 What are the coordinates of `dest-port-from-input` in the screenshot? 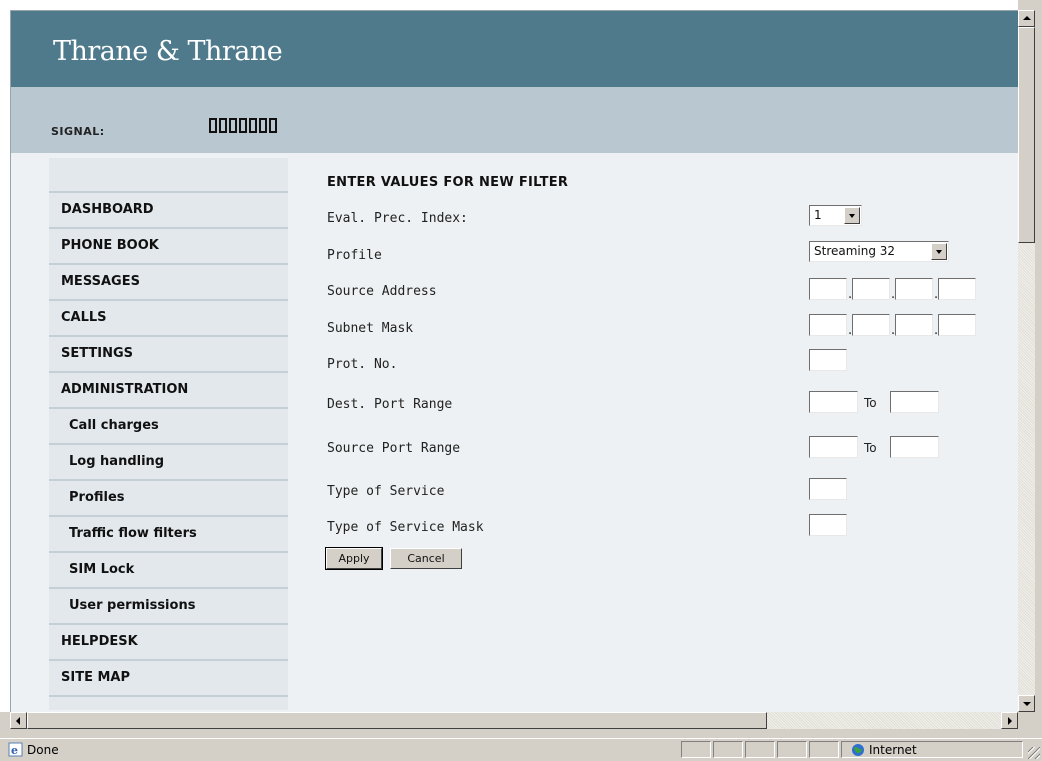 It's located at (833, 402).